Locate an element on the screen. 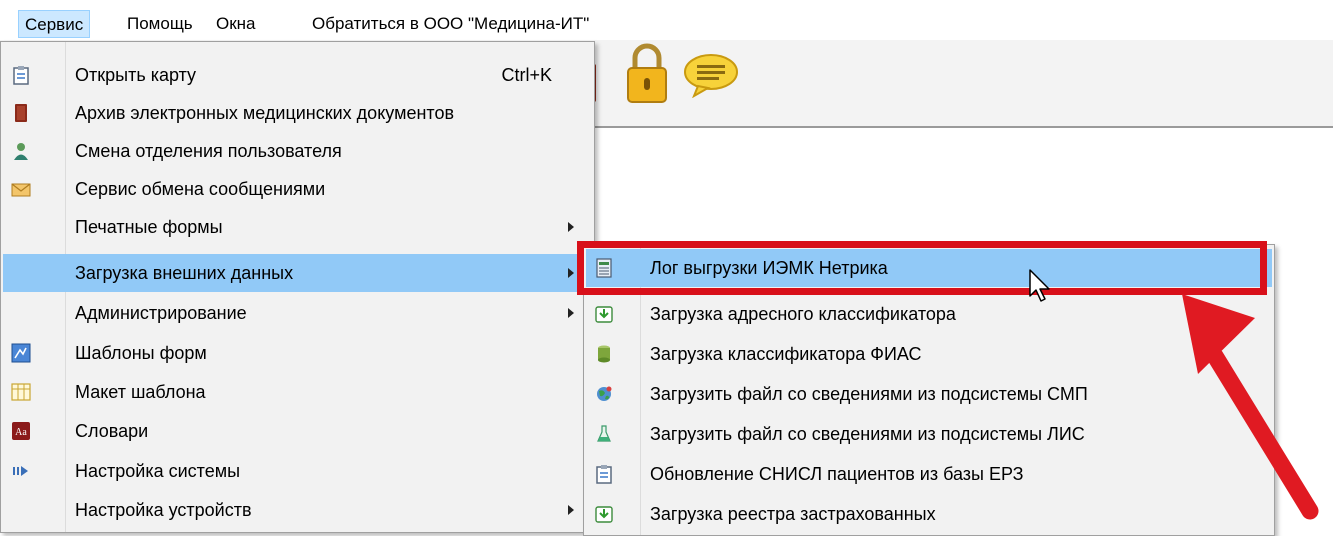 Image resolution: width=1333 pixels, height=536 pixels. menu-item-dictionaries: Aa Словари is located at coordinates (297, 431).